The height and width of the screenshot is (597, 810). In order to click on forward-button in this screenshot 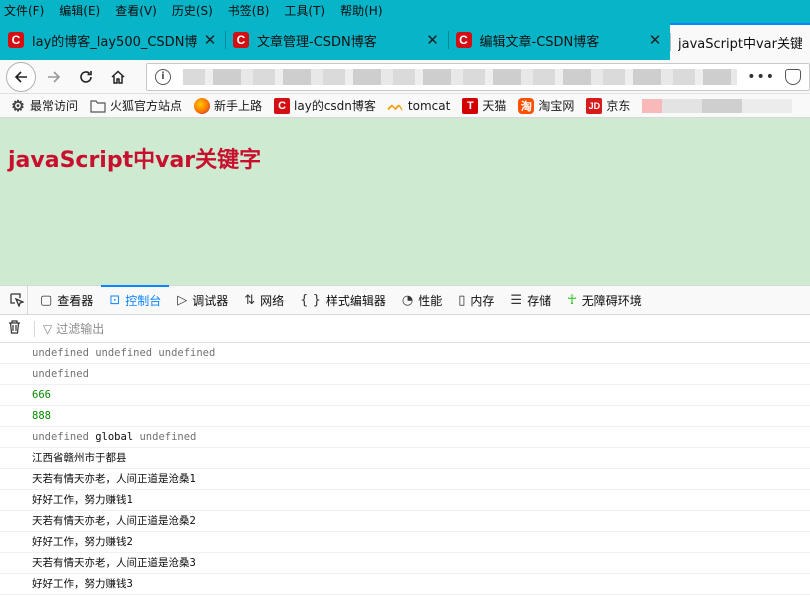, I will do `click(54, 77)`.